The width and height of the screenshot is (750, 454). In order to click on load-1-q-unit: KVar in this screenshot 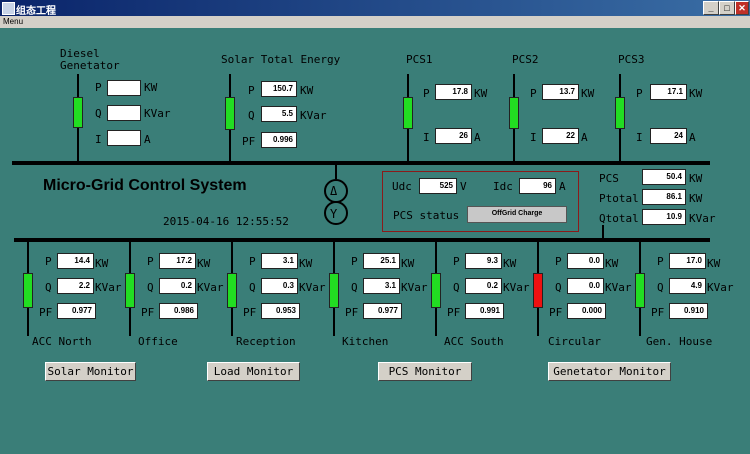, I will do `click(210, 287)`.